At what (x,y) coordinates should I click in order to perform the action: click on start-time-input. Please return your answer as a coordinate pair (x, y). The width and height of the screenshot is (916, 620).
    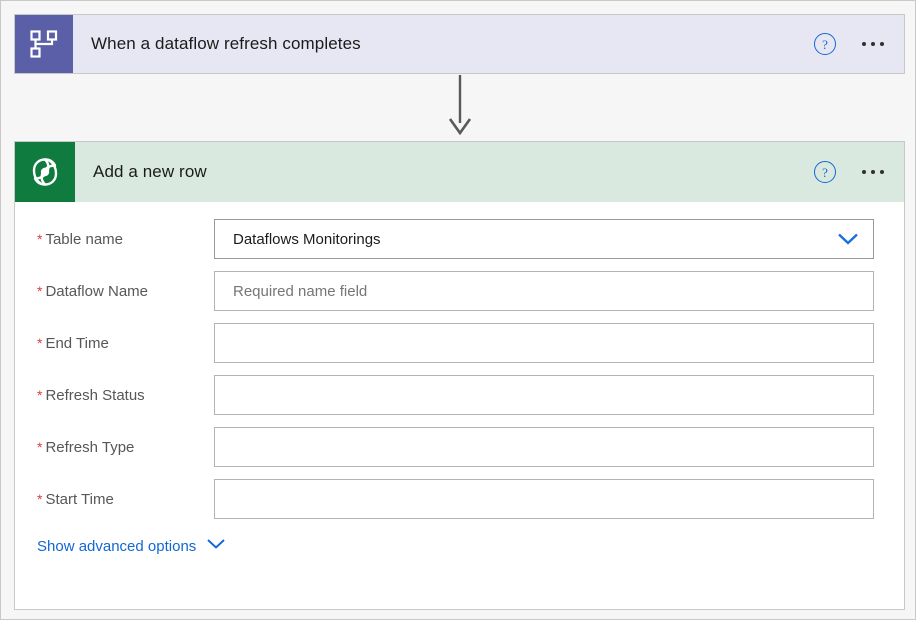
    Looking at the image, I should click on (544, 499).